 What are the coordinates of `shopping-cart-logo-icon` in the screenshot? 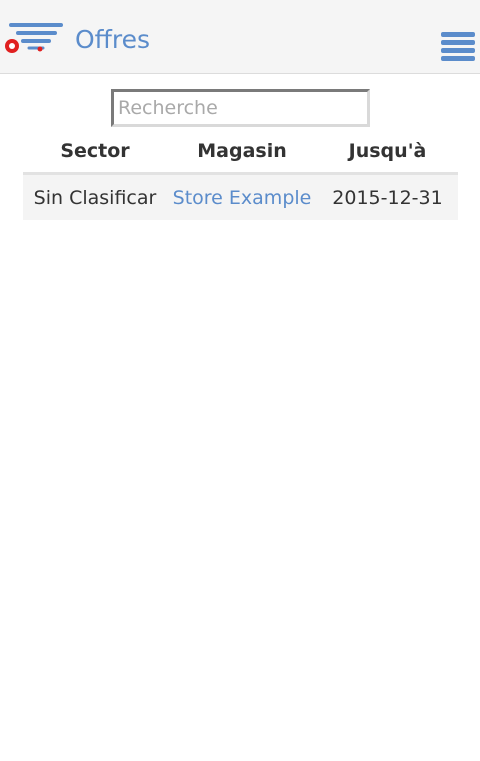 It's located at (33, 37).